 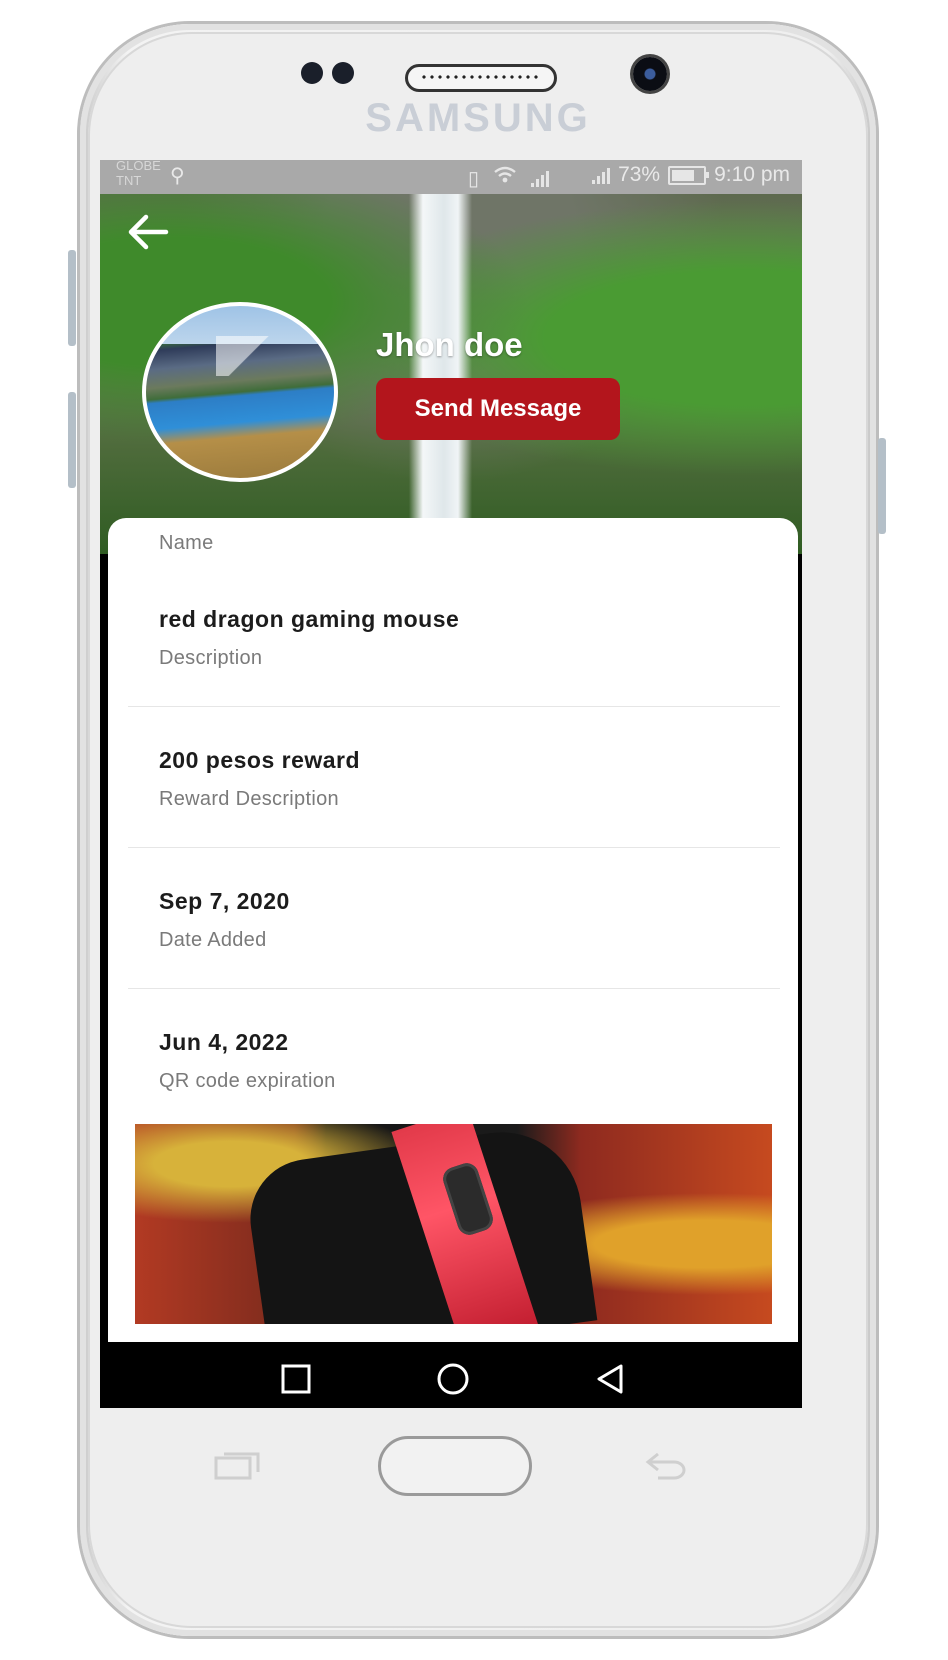 I want to click on detail-item-reward: 200 pesos reward Reward Description, so click(x=259, y=779).